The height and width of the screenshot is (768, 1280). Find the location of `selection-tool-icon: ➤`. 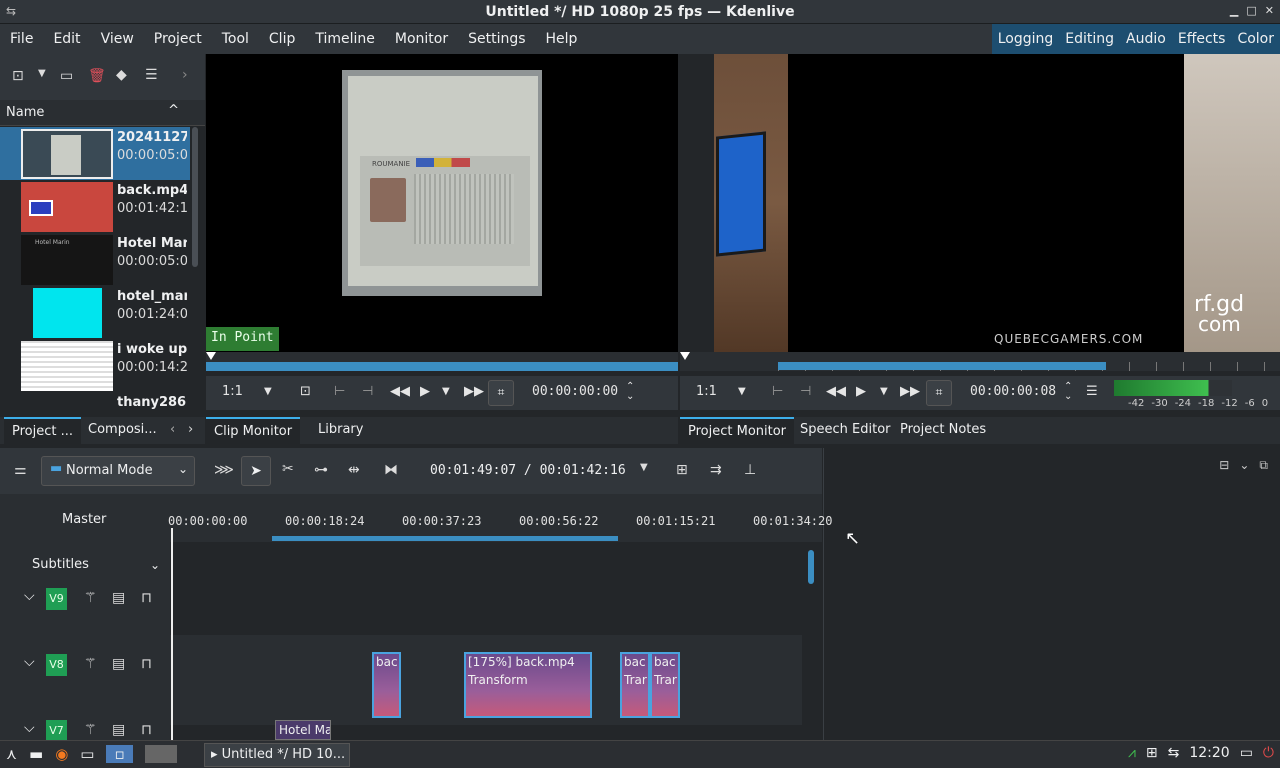

selection-tool-icon: ➤ is located at coordinates (256, 471).